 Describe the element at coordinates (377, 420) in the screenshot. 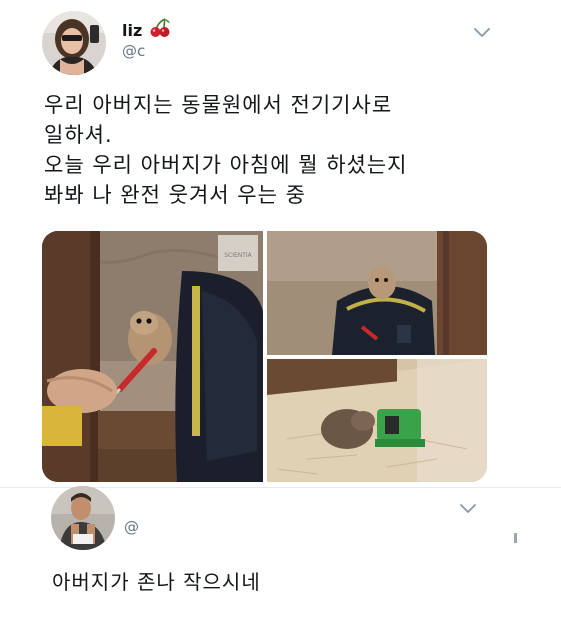

I see `media-photo-meerkat-with-tool` at that location.